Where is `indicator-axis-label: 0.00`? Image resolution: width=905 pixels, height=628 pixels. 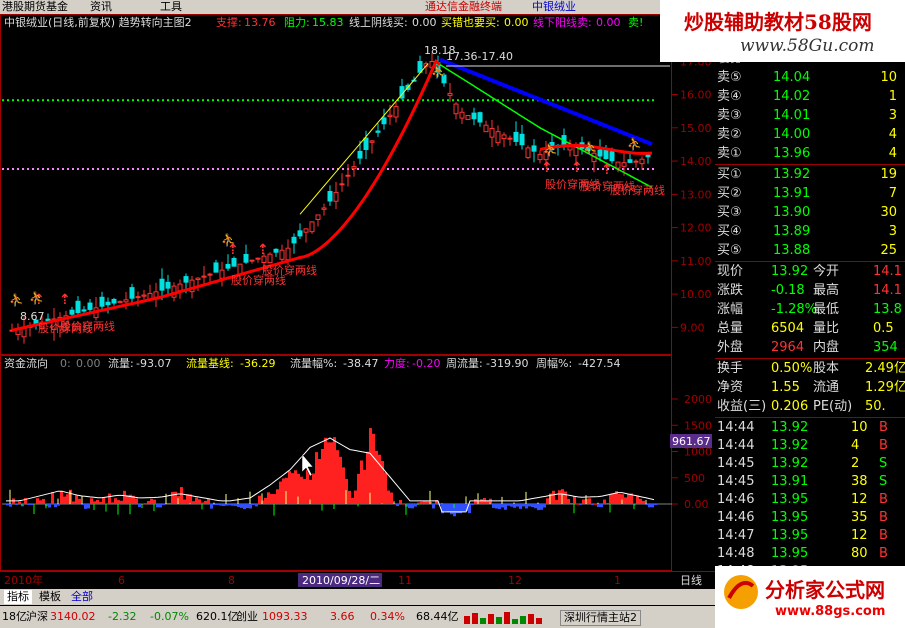
indicator-axis-label: 0.00 is located at coordinates (696, 504).